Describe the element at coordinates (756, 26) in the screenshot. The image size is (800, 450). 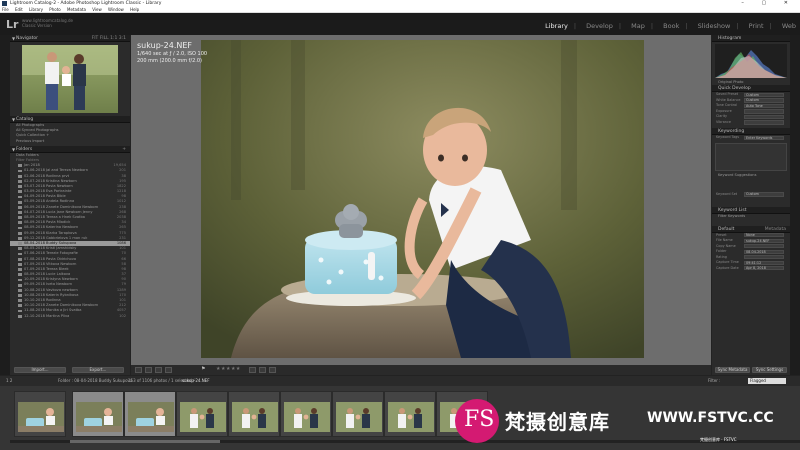
I see `module-print: Print` at that location.